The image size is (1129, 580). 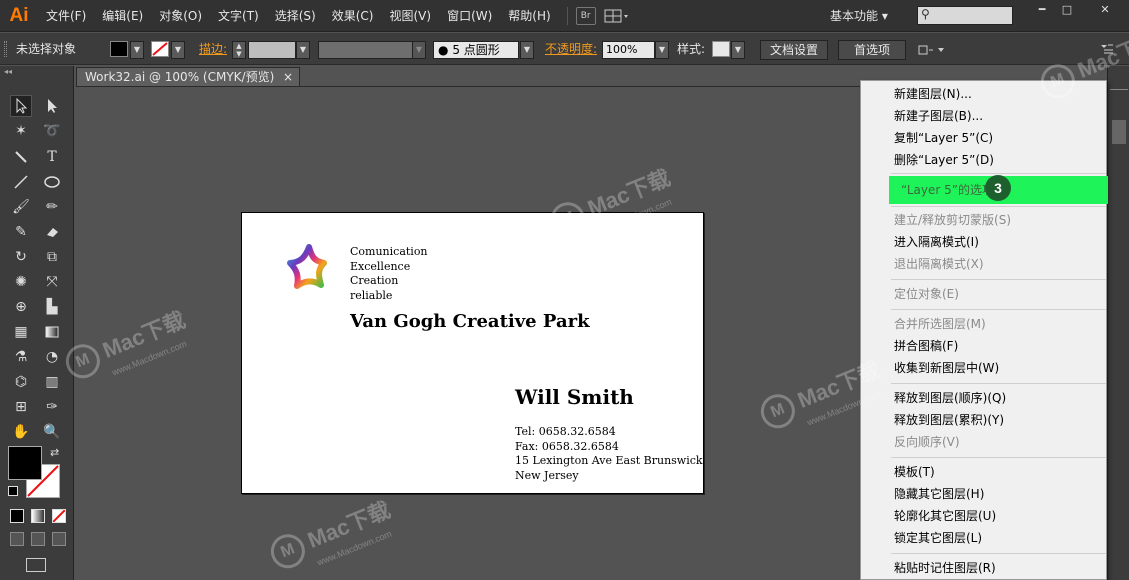 What do you see at coordinates (366, 50) in the screenshot?
I see `variable-width-field` at bounding box center [366, 50].